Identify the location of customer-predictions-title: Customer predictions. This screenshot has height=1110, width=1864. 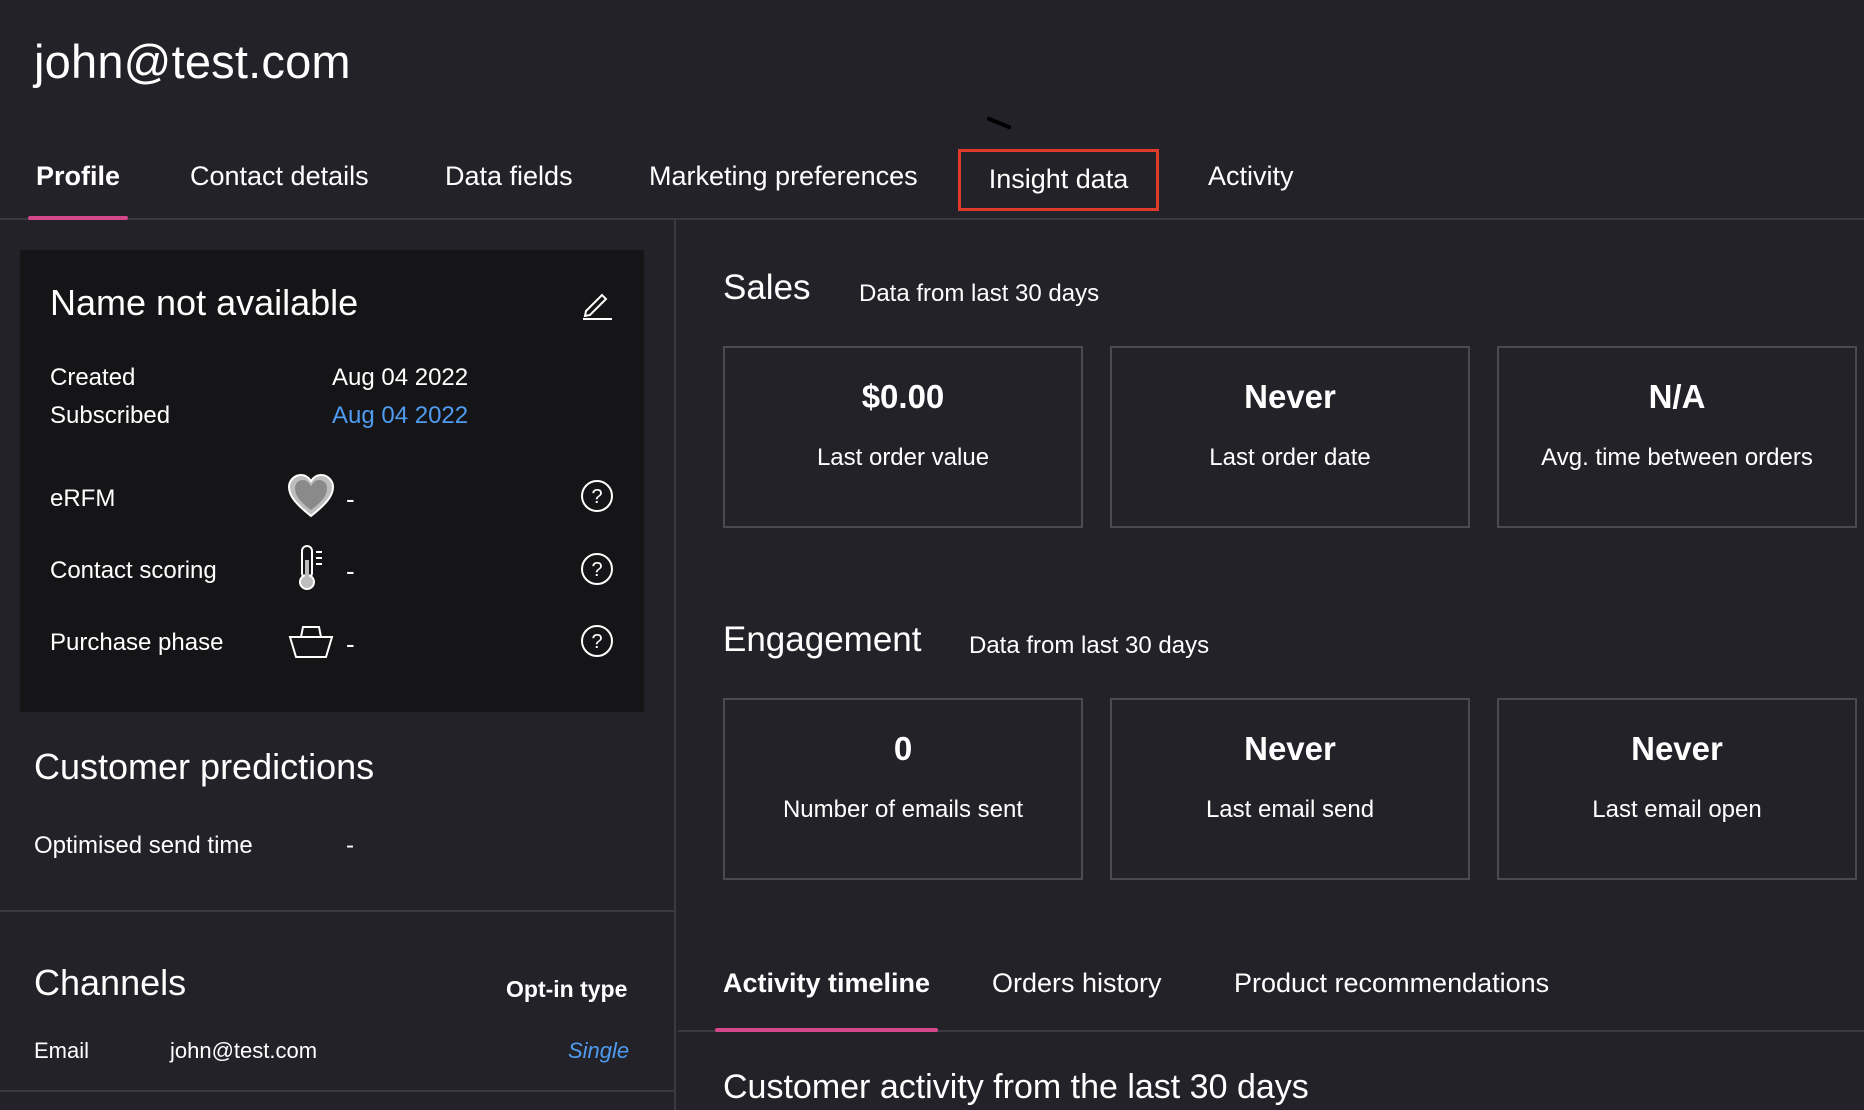
(204, 766).